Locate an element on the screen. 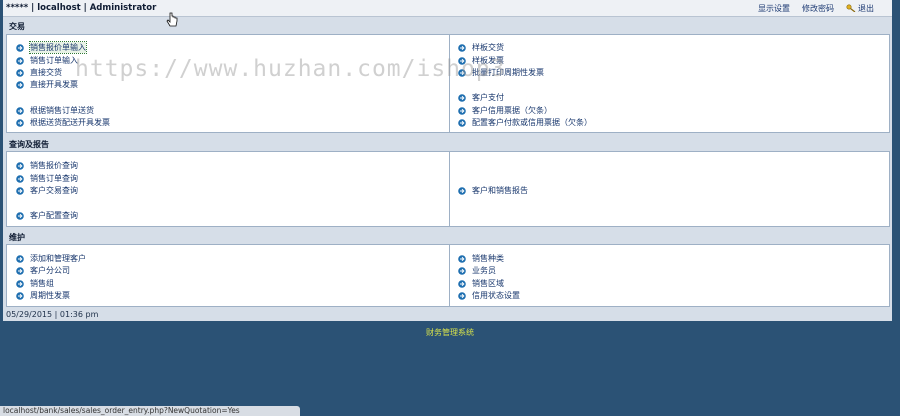 The image size is (900, 416). item-label: 样板交货 is located at coordinates (488, 47).